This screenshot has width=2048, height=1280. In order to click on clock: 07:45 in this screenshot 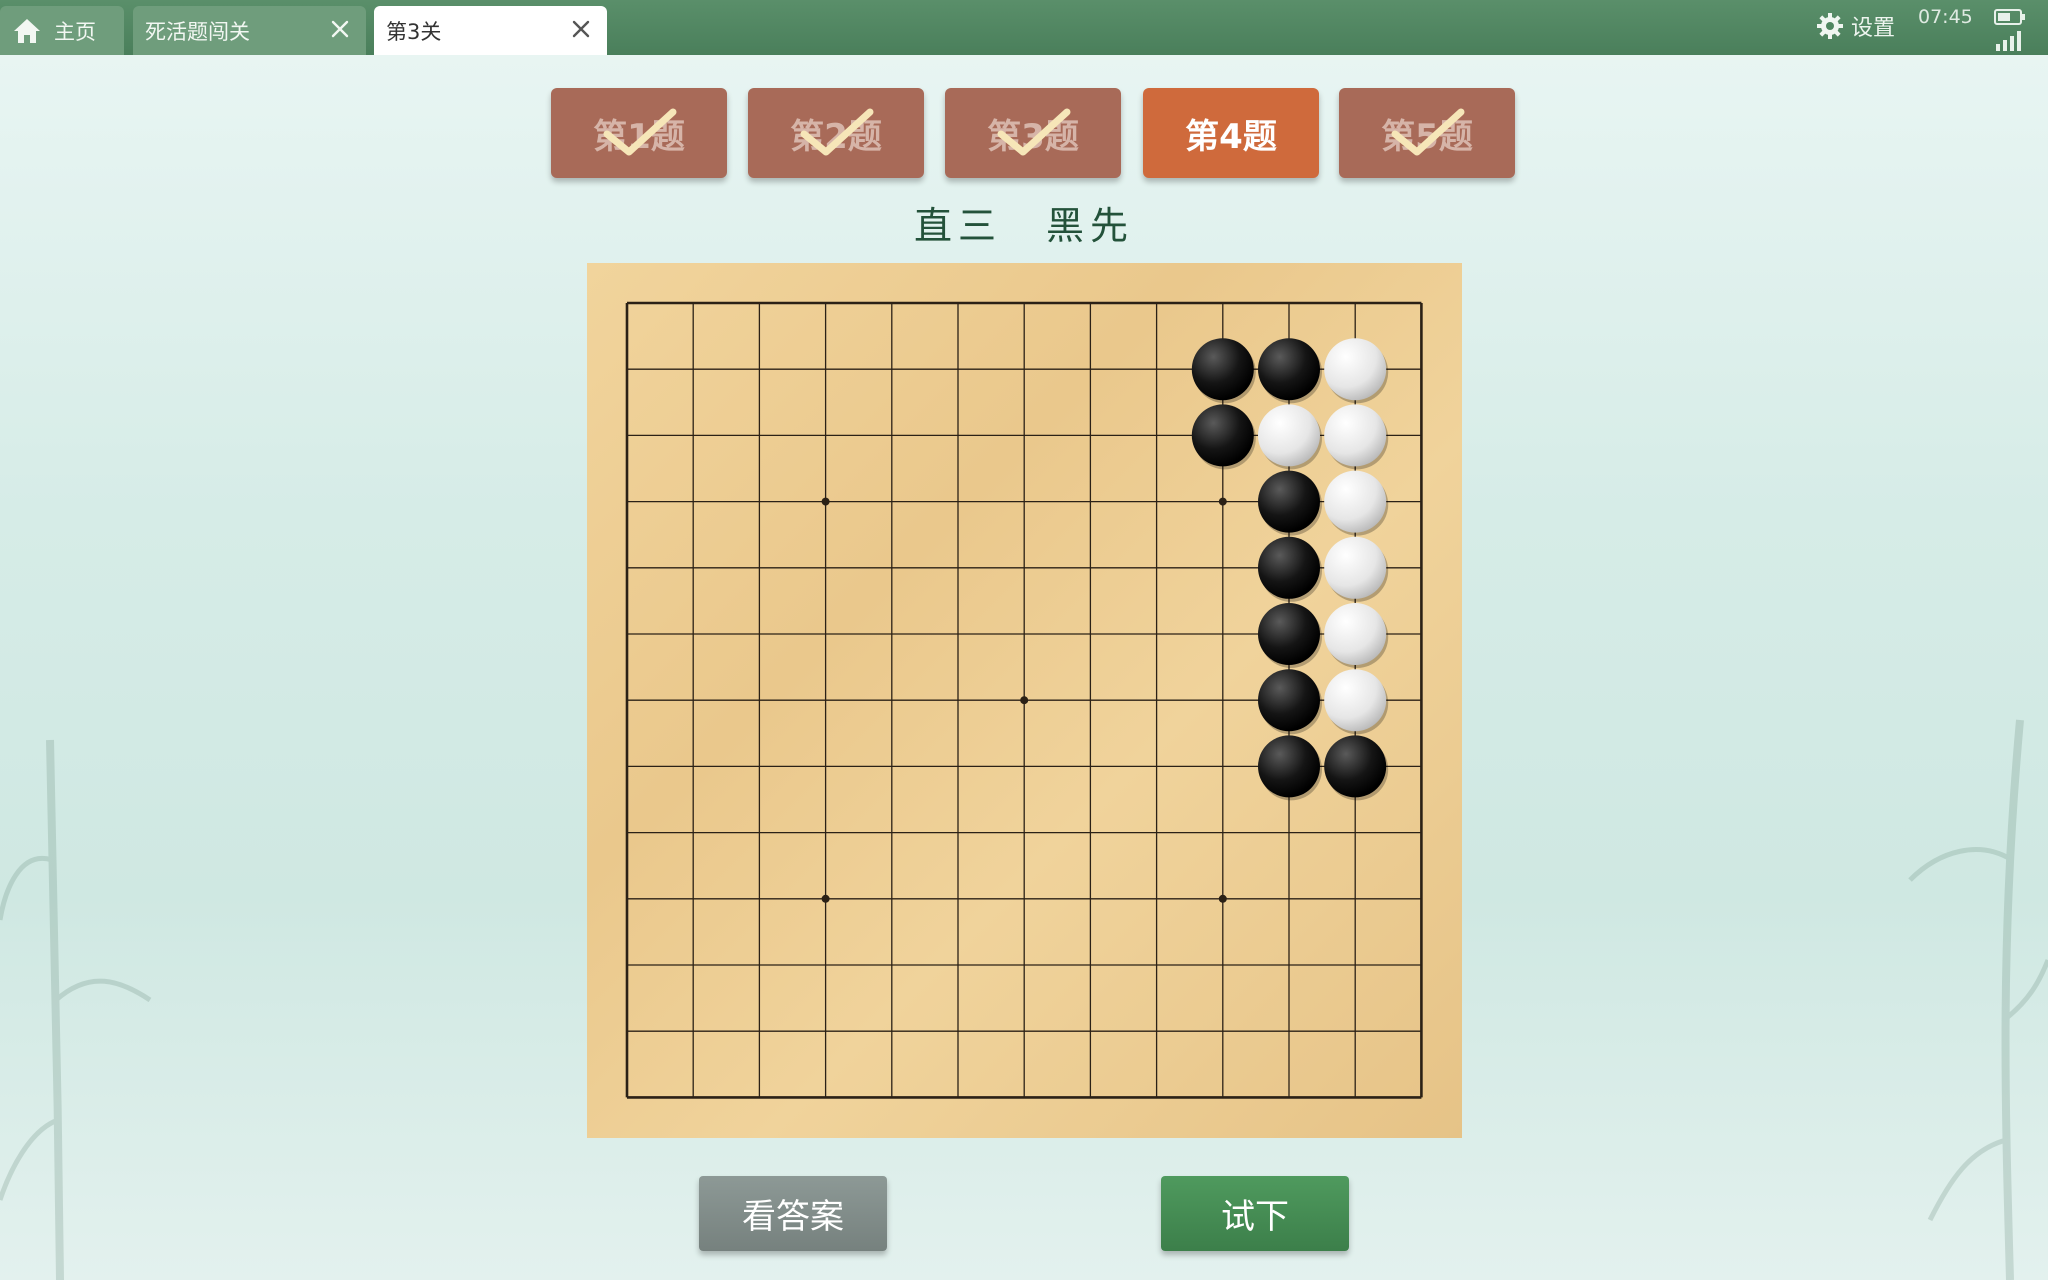, I will do `click(1945, 17)`.